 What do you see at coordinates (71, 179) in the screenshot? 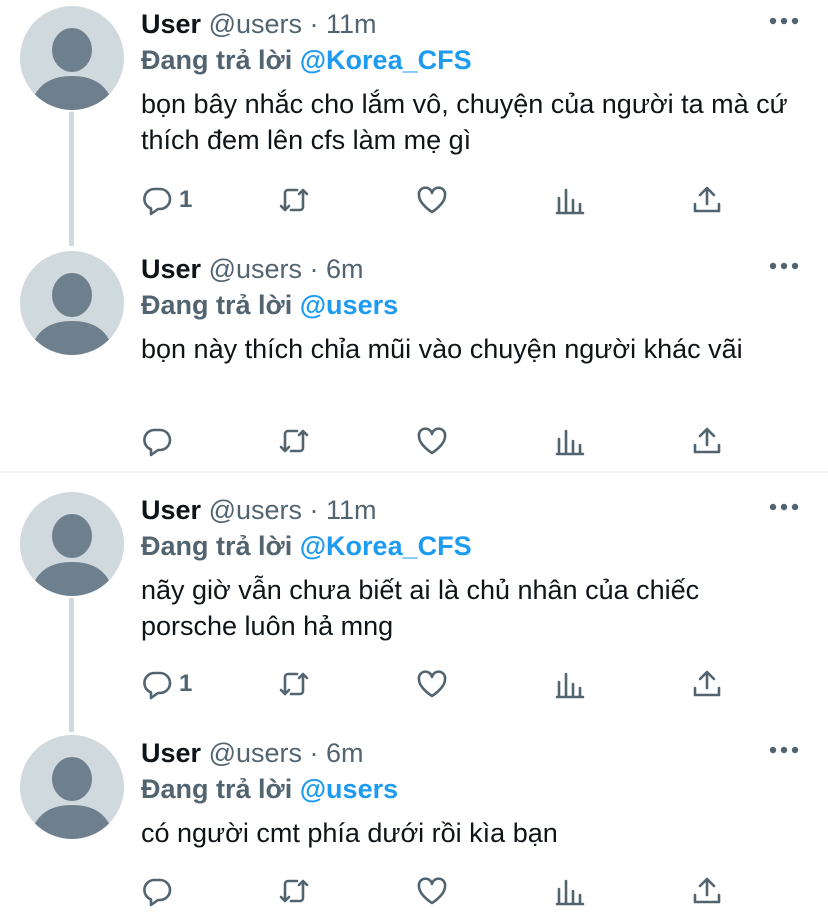
I see `thread-line` at bounding box center [71, 179].